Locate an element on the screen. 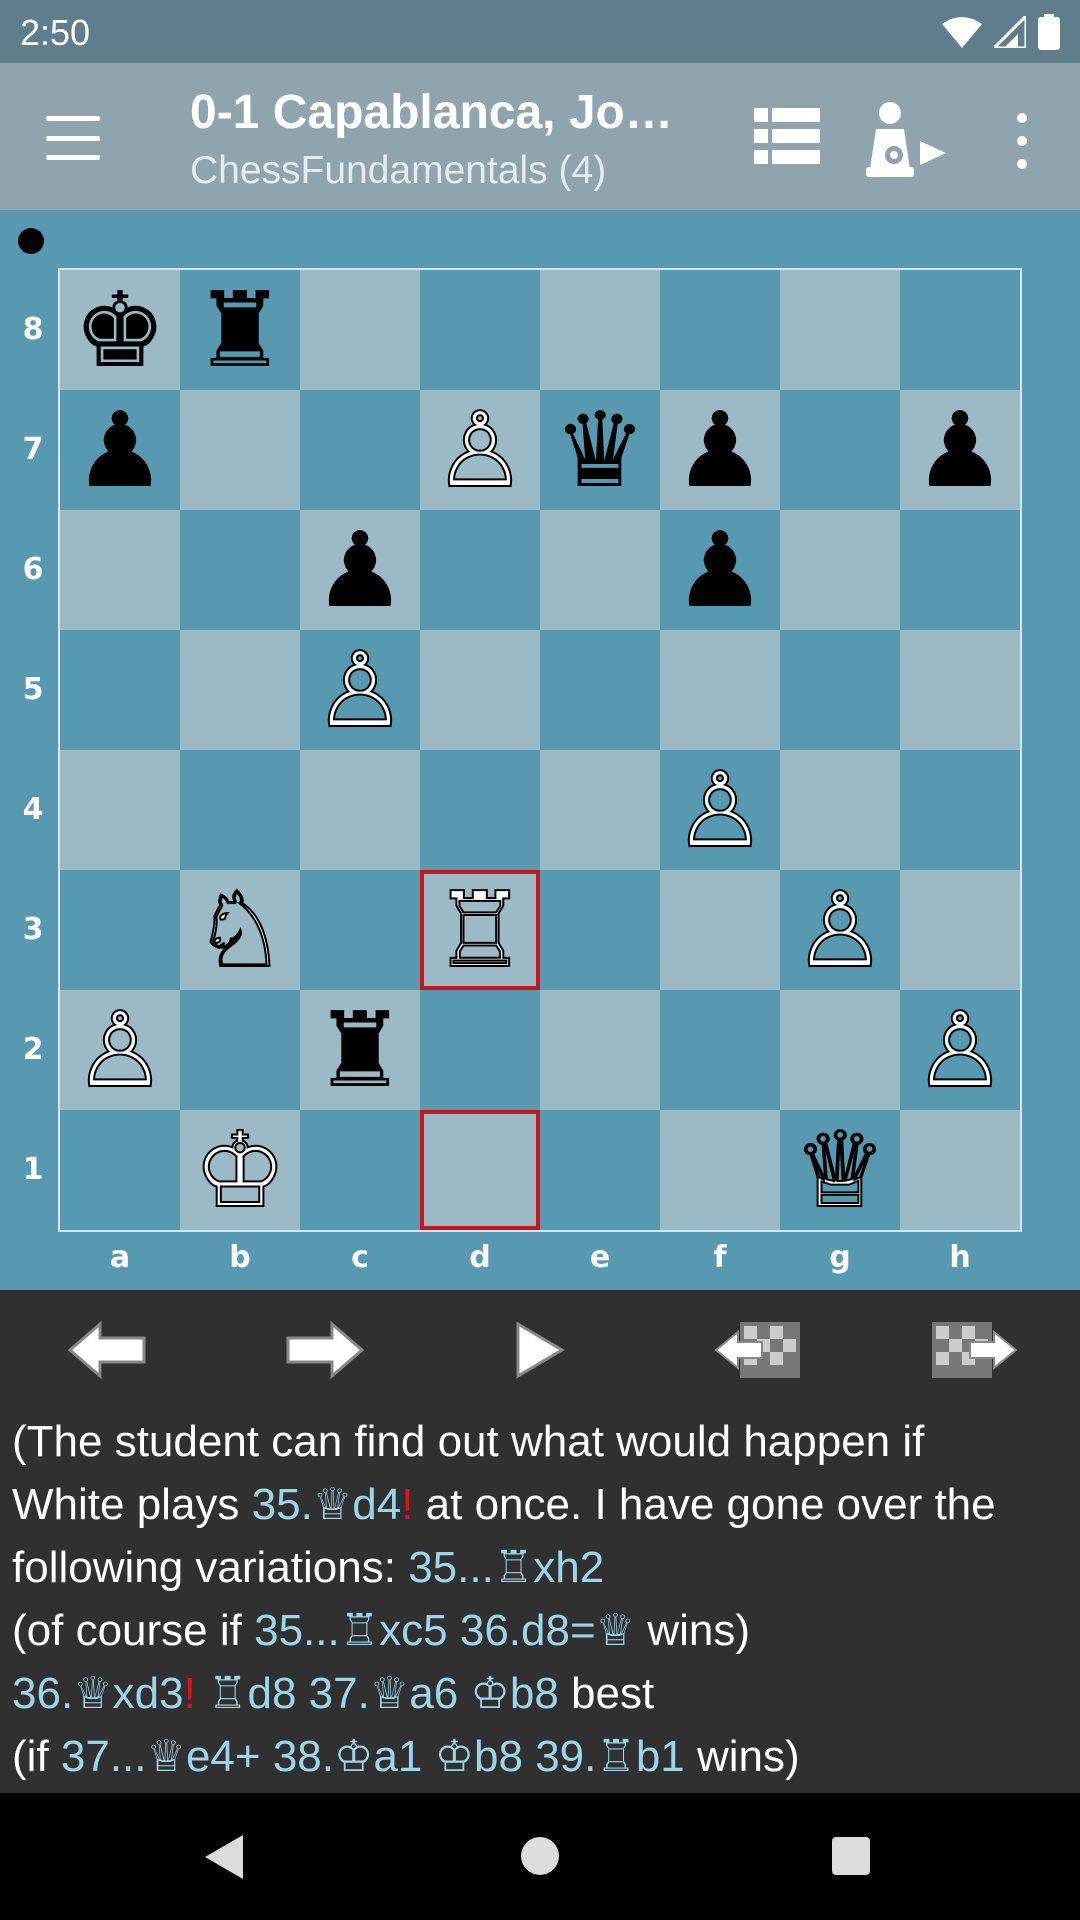 The image size is (1080, 1920). square-f1 is located at coordinates (720, 1170).